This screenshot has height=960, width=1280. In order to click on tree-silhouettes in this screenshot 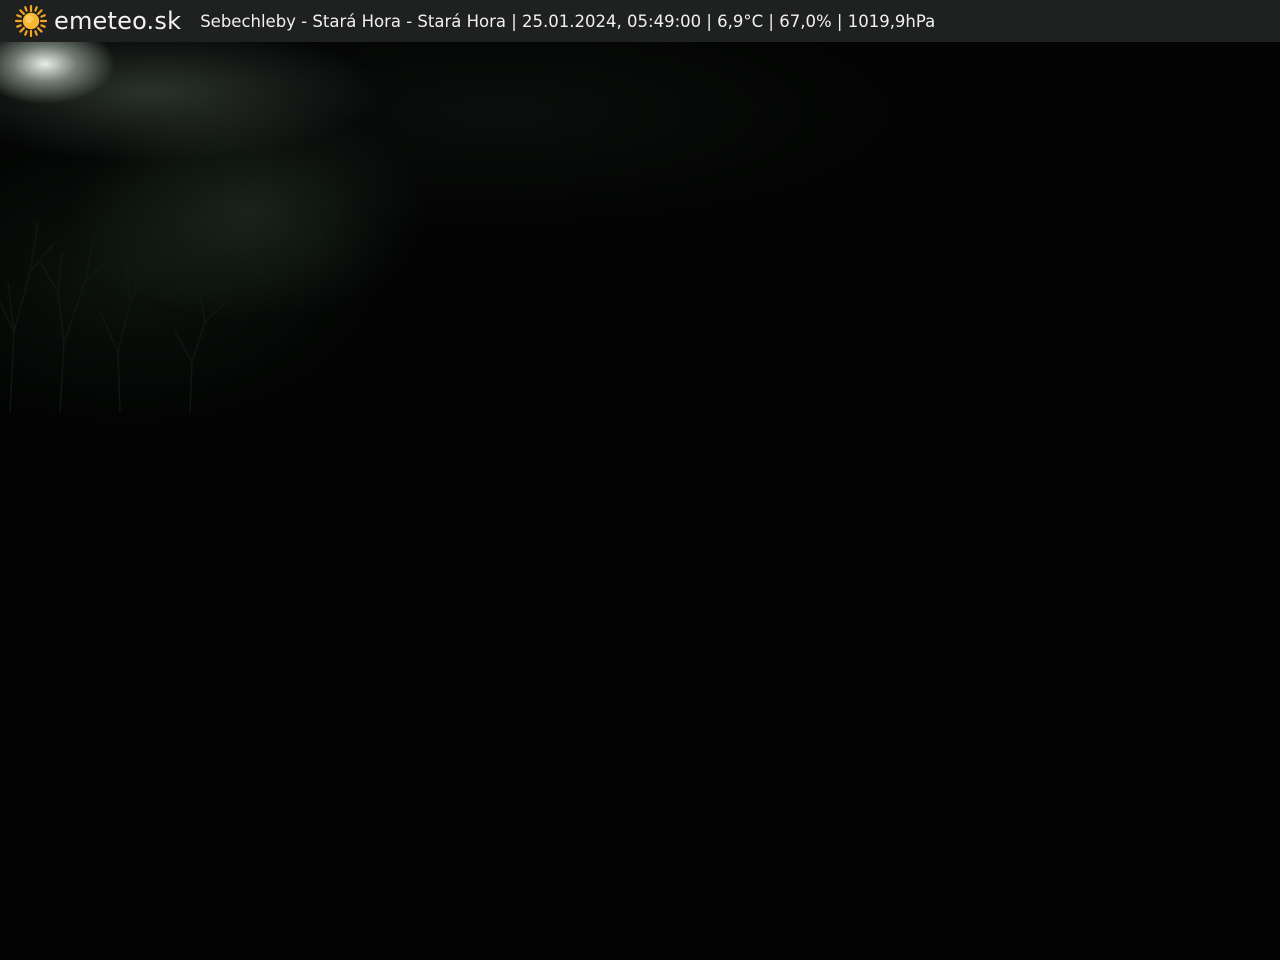, I will do `click(113, 316)`.